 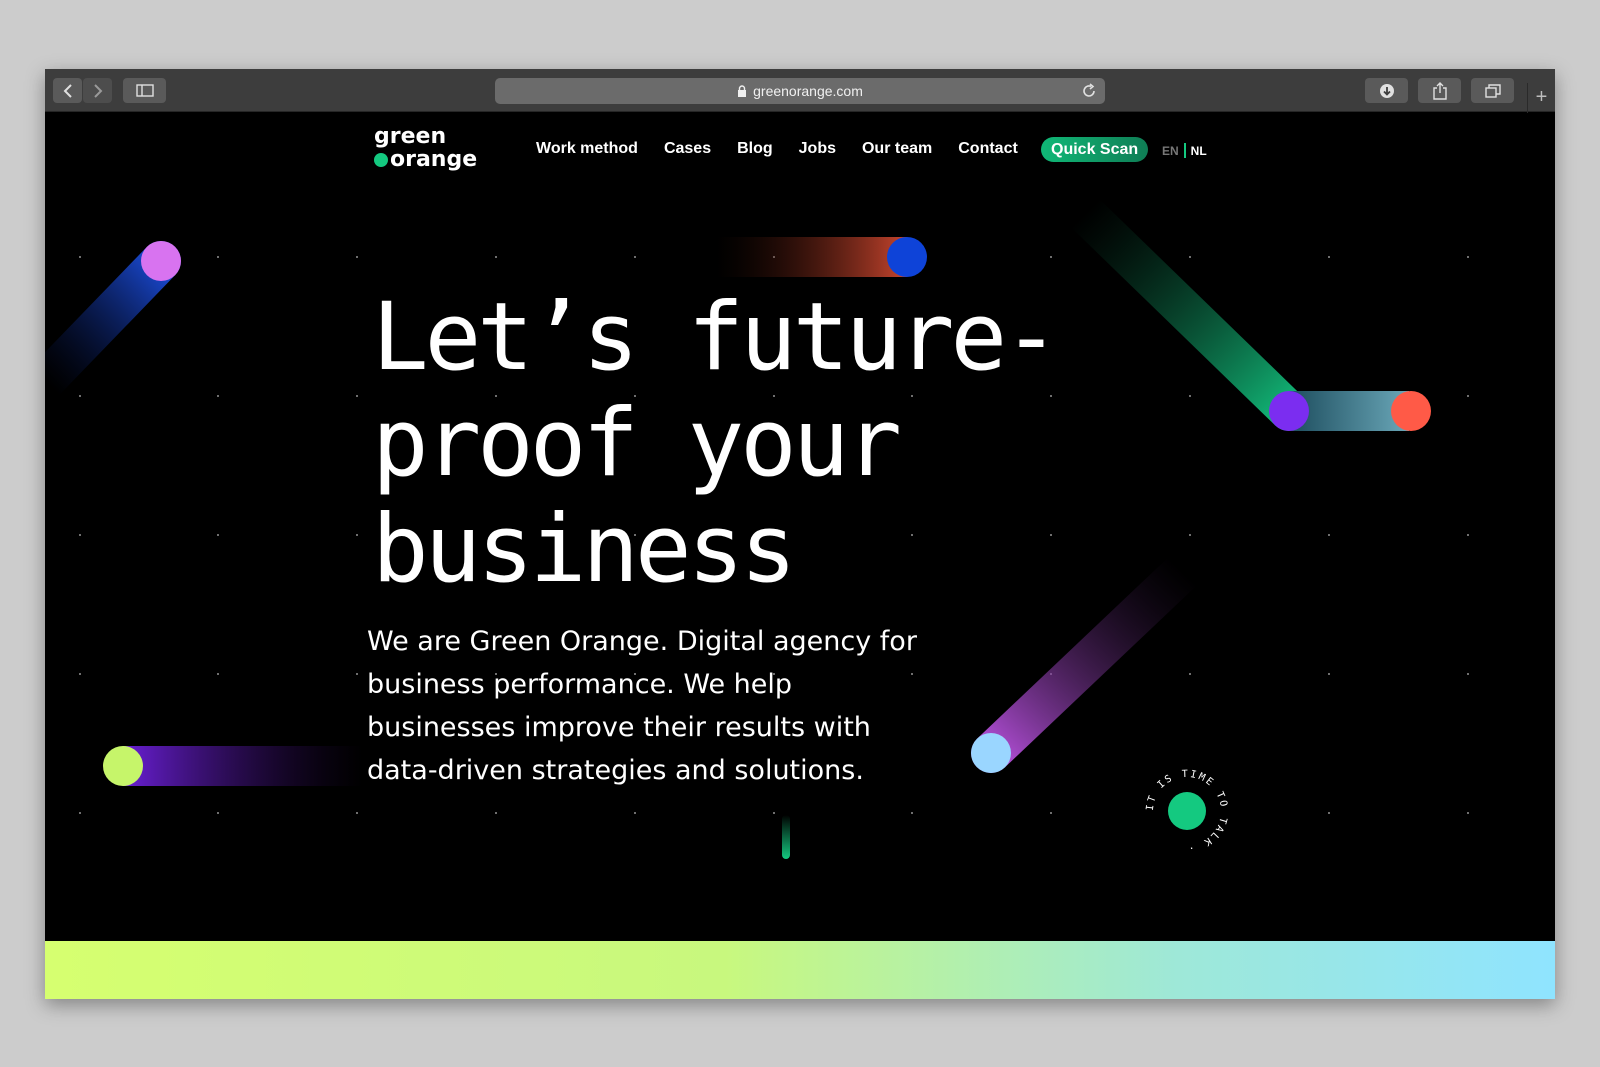 I want to click on talk-stamp: IT IS TIME TO TALK ·, so click(x=1187, y=811).